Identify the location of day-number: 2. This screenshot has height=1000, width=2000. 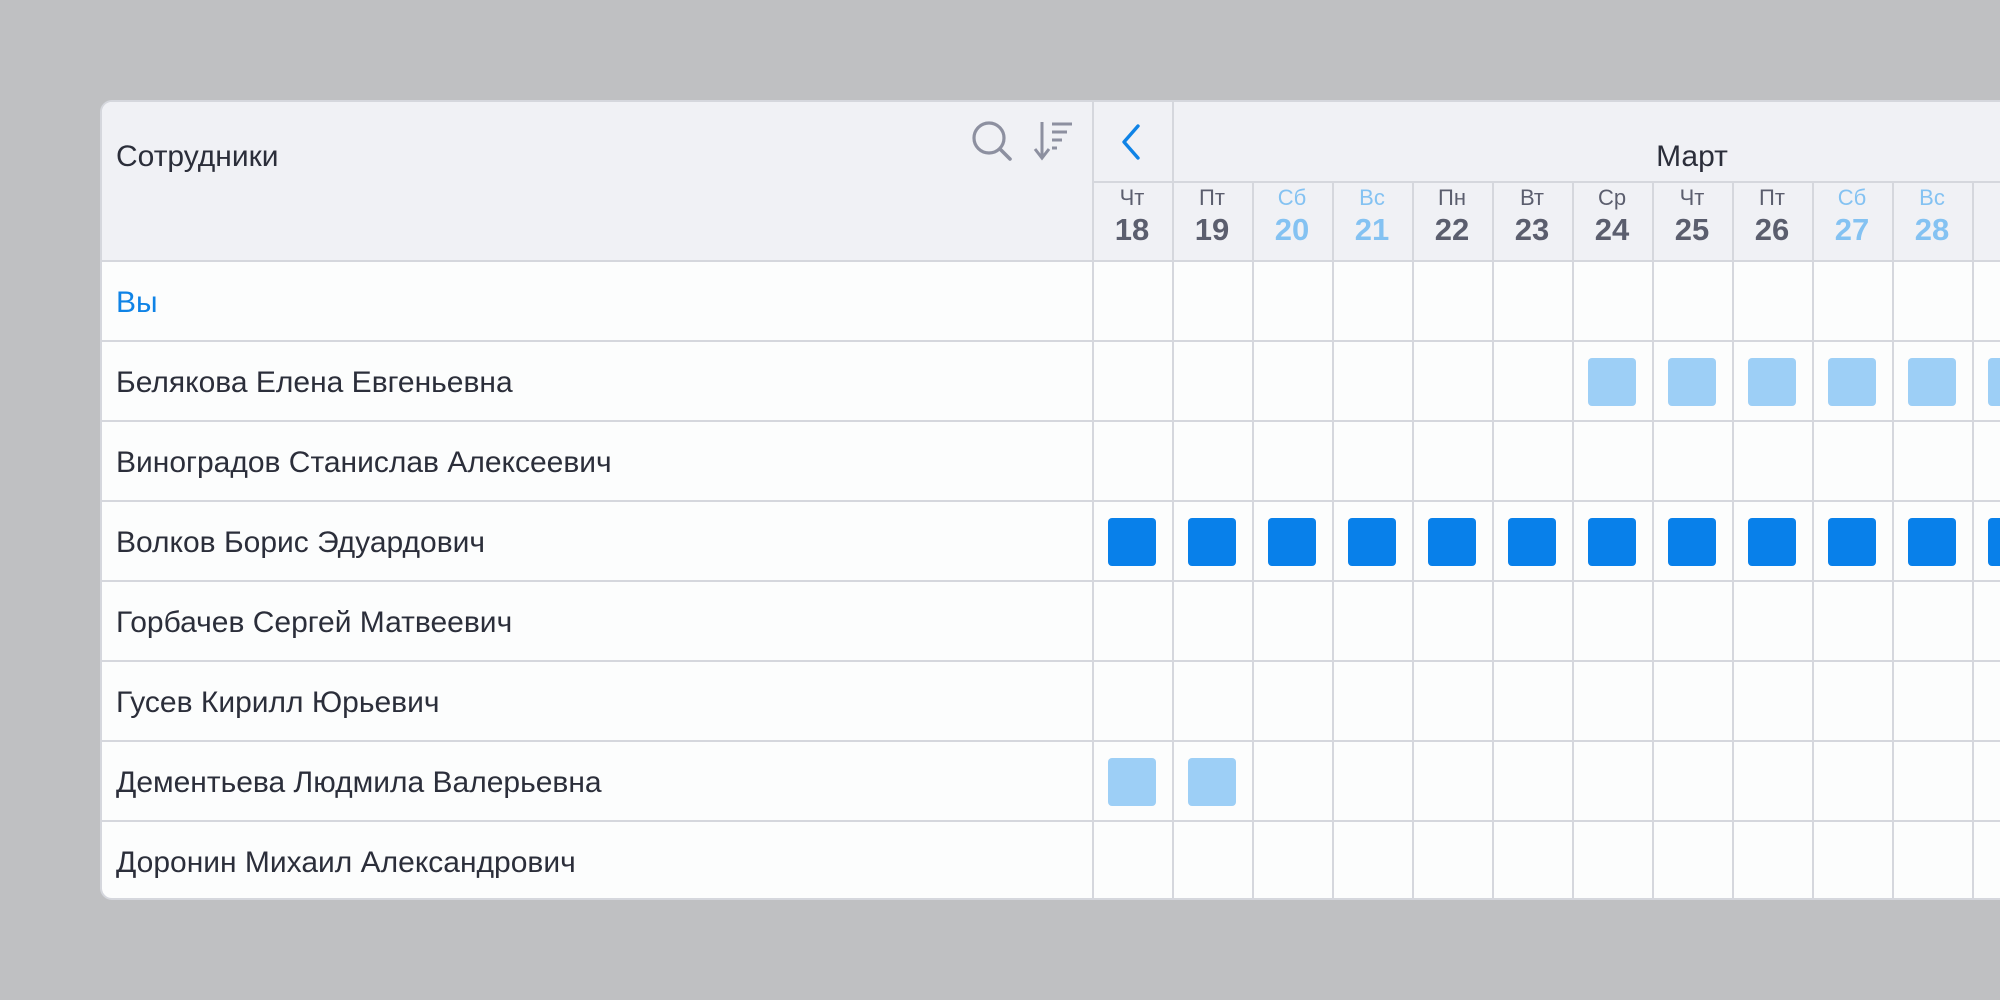
(1986, 206).